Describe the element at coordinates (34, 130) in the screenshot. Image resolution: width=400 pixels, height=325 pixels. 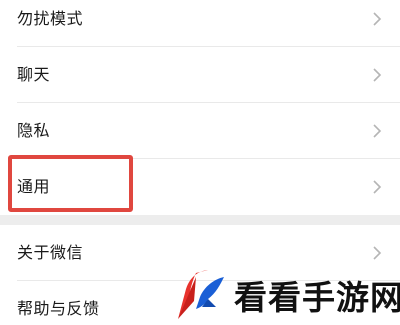
I see `settings-item-label: 隐私` at that location.